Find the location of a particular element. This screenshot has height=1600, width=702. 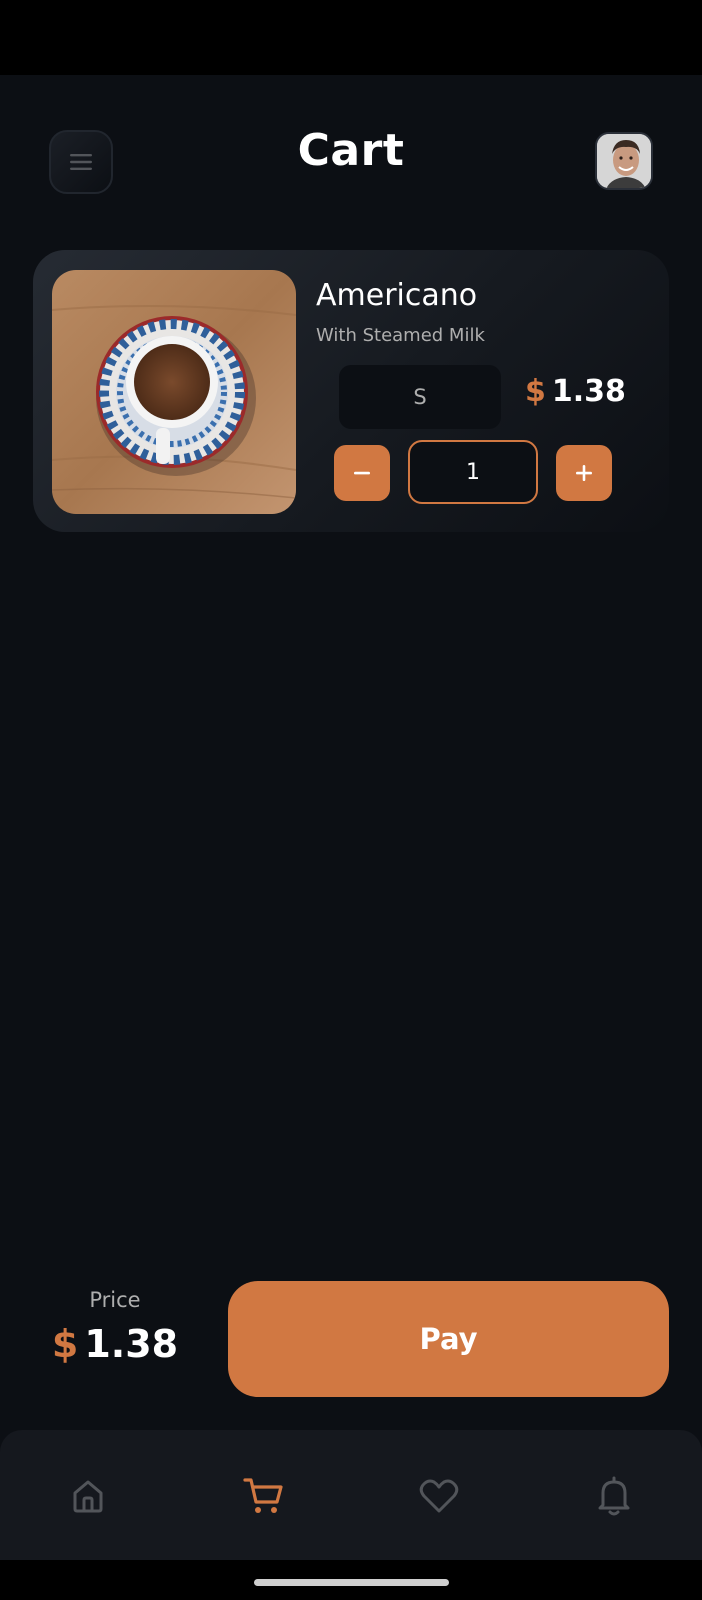

heart-icon is located at coordinates (439, 1496).